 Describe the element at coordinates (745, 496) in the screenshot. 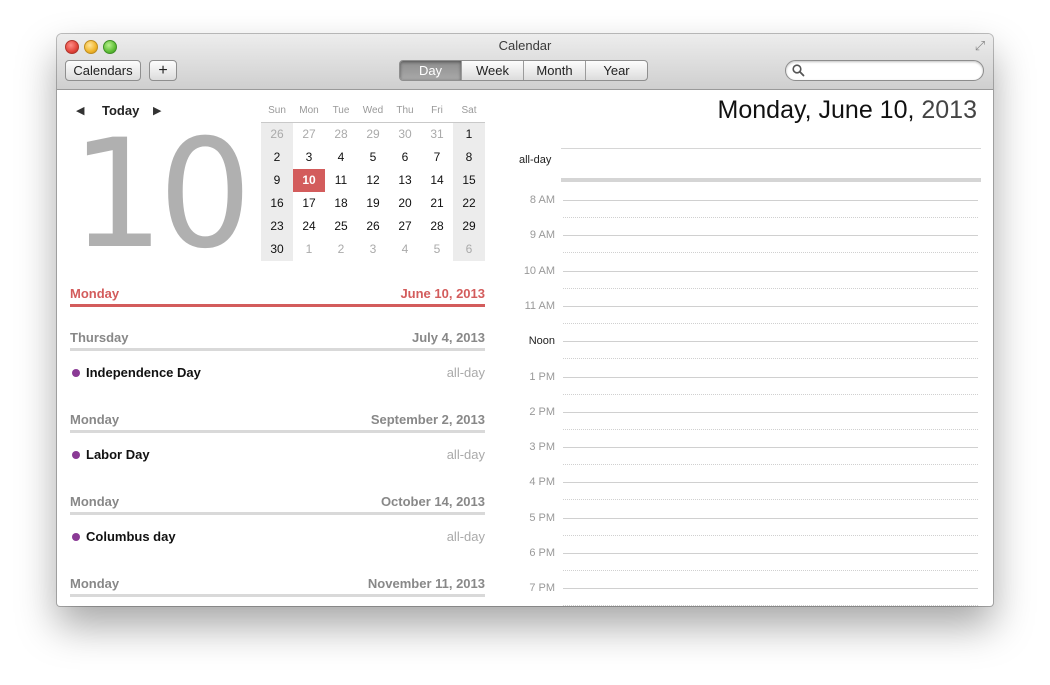

I see `hour-row: 4 PM` at that location.